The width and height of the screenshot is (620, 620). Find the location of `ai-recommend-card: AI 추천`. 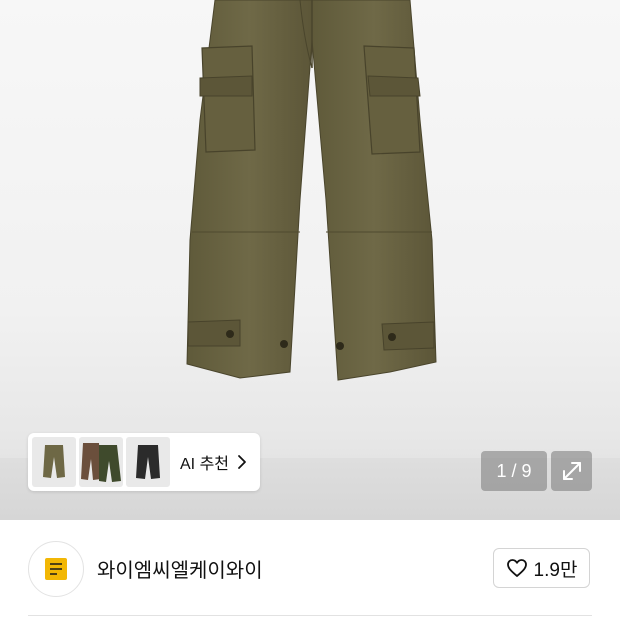

ai-recommend-card: AI 추천 is located at coordinates (144, 462).